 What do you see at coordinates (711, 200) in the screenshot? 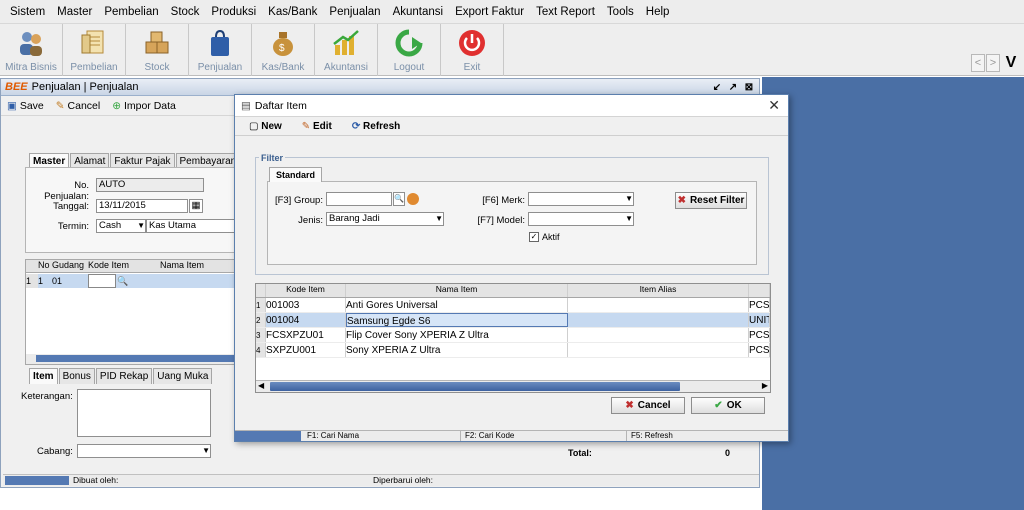
I see `reset-filter-button: ✖ Reset Filter` at bounding box center [711, 200].